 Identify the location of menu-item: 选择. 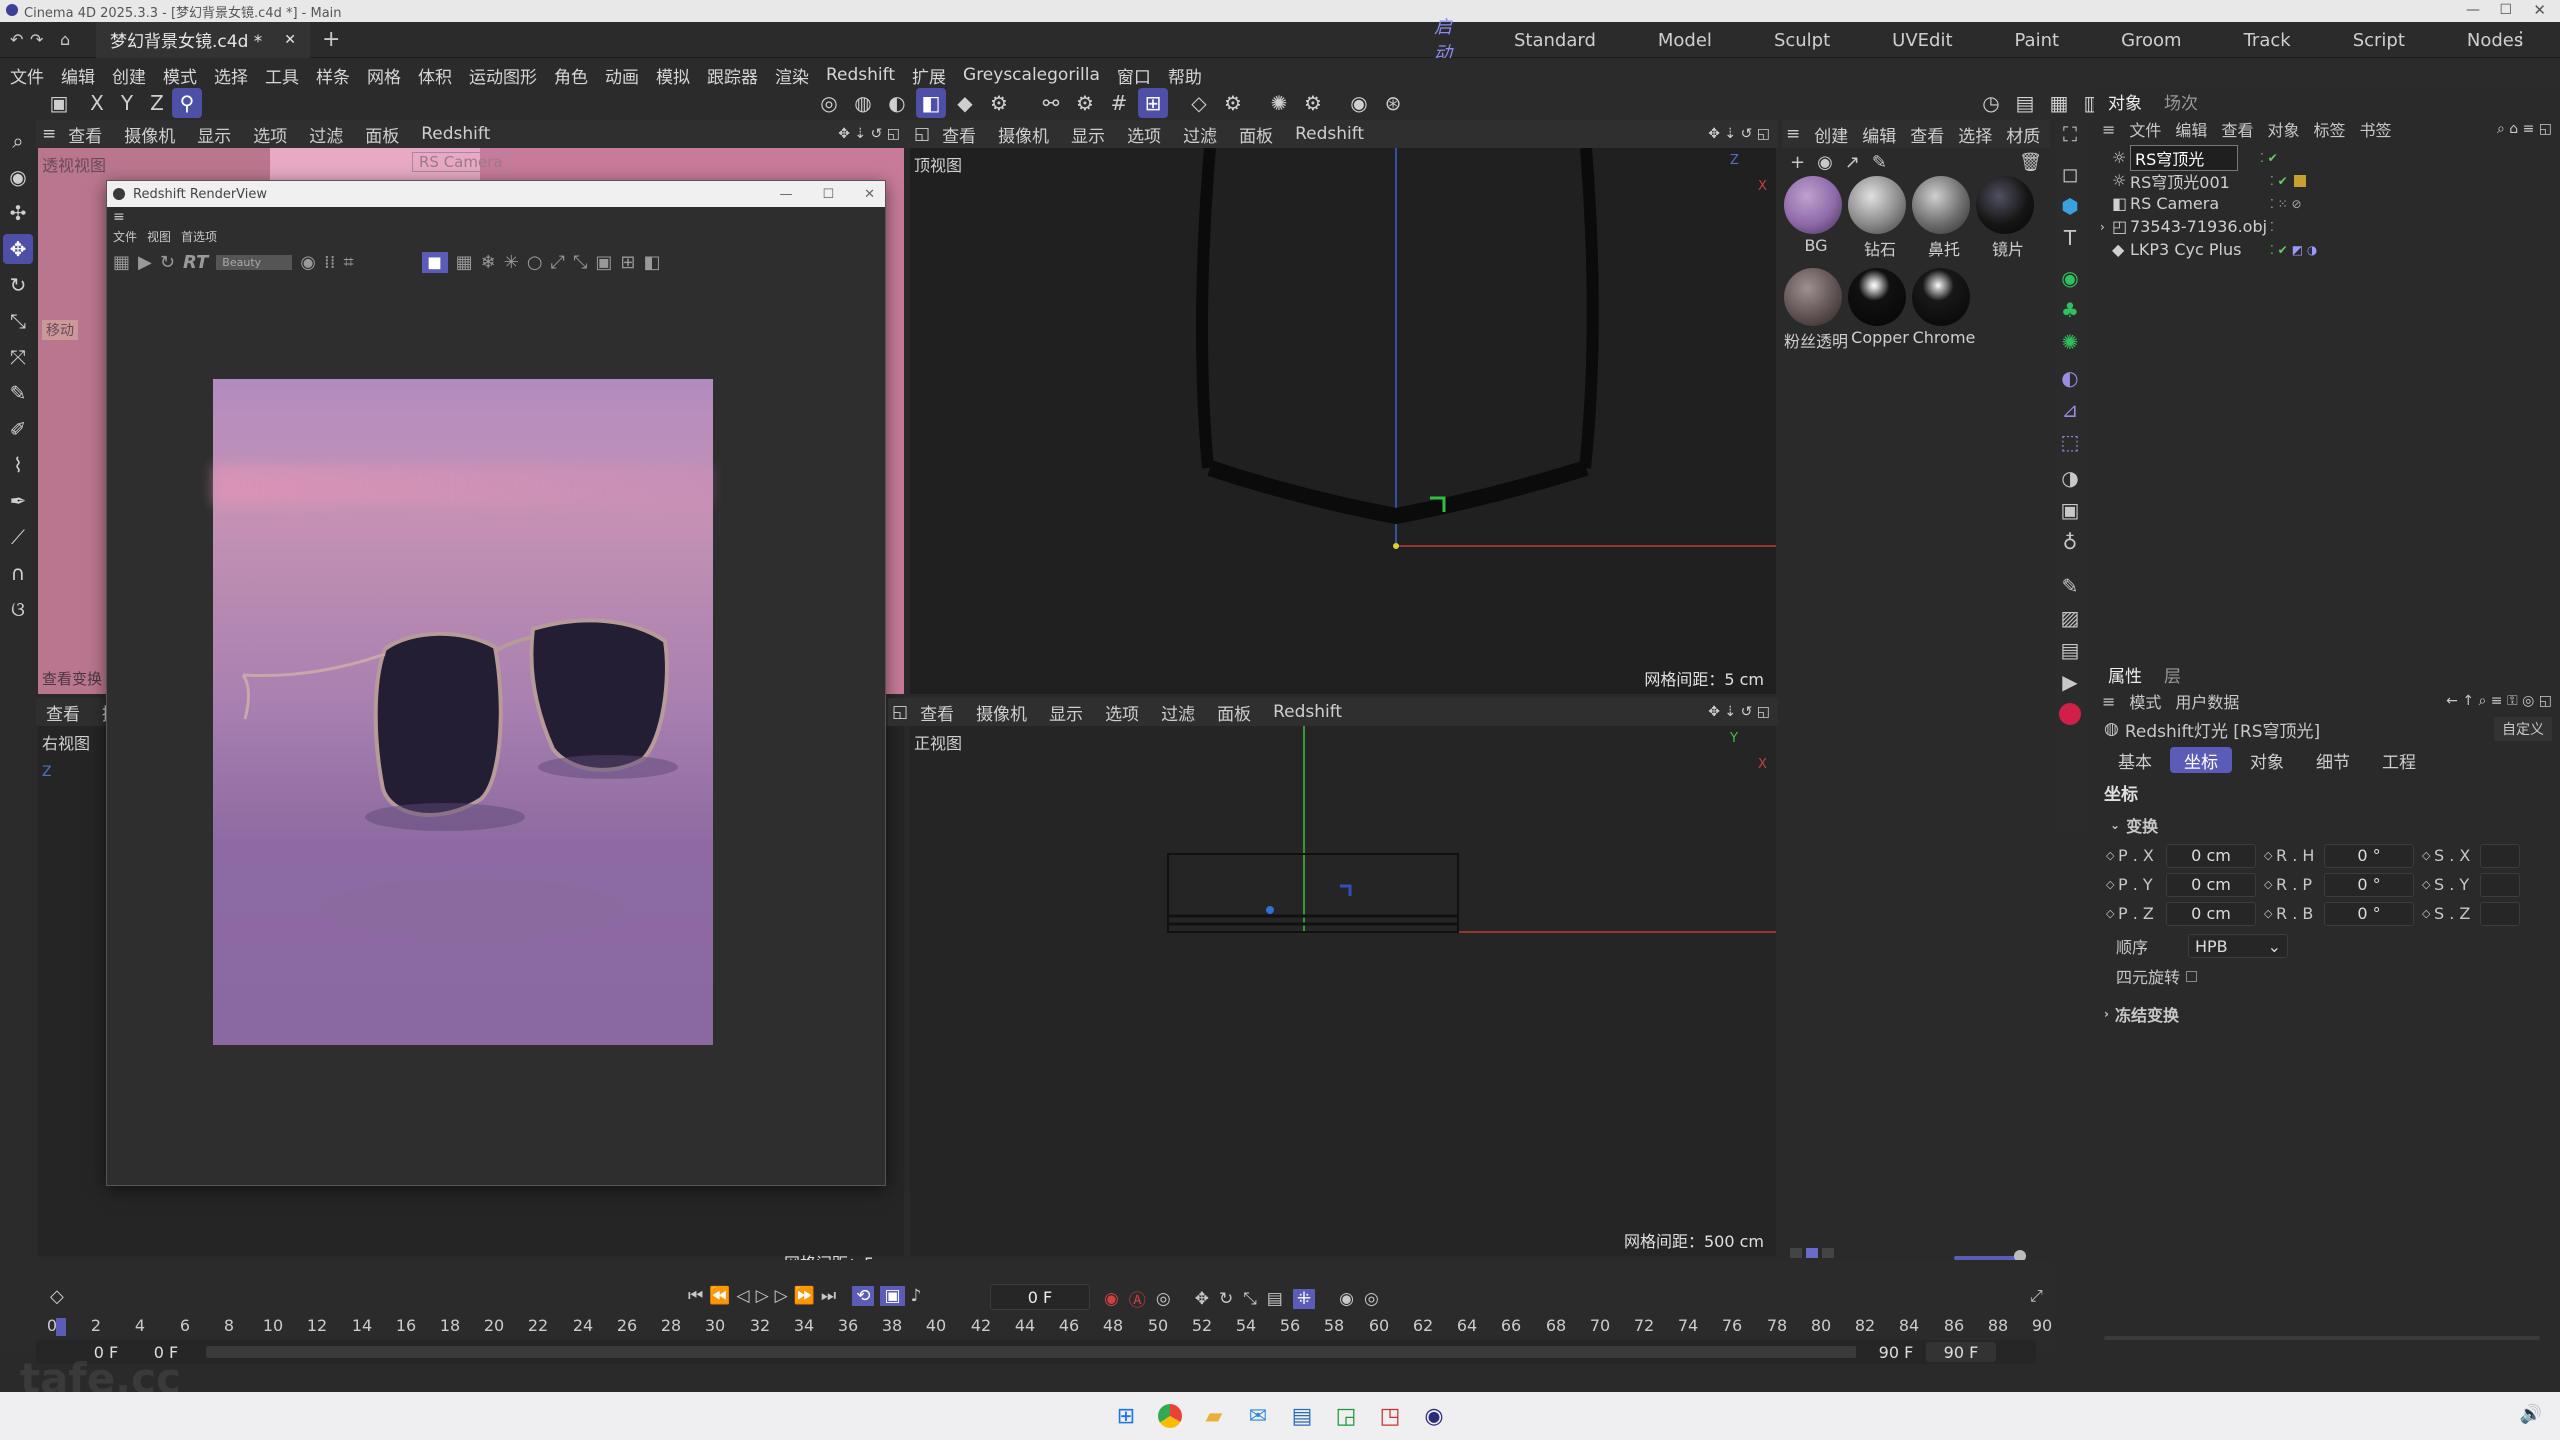
(231, 75).